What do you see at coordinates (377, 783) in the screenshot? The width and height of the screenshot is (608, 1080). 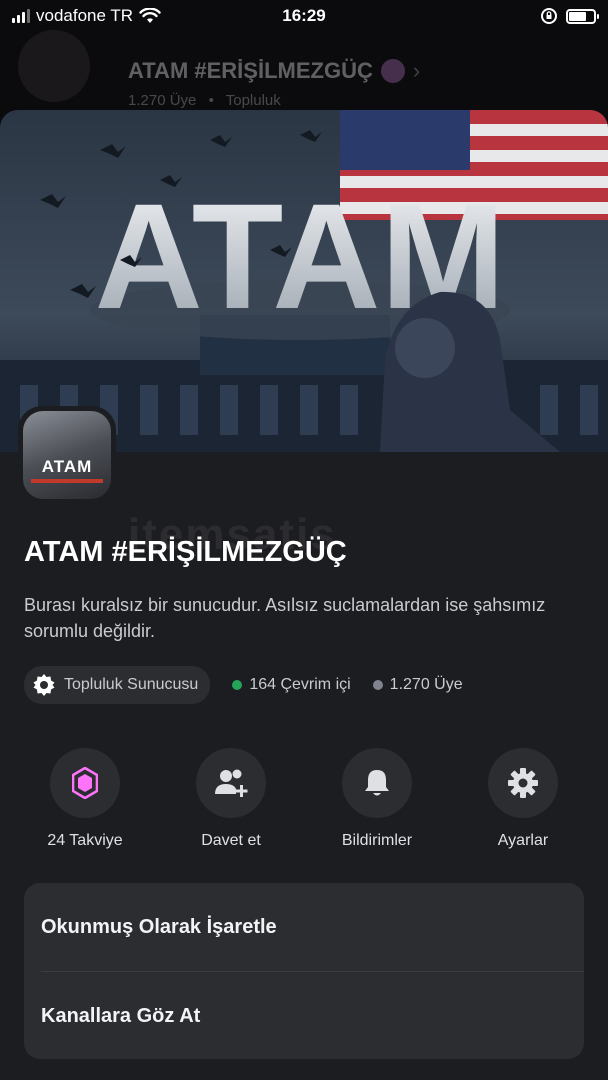 I see `bell-icon` at bounding box center [377, 783].